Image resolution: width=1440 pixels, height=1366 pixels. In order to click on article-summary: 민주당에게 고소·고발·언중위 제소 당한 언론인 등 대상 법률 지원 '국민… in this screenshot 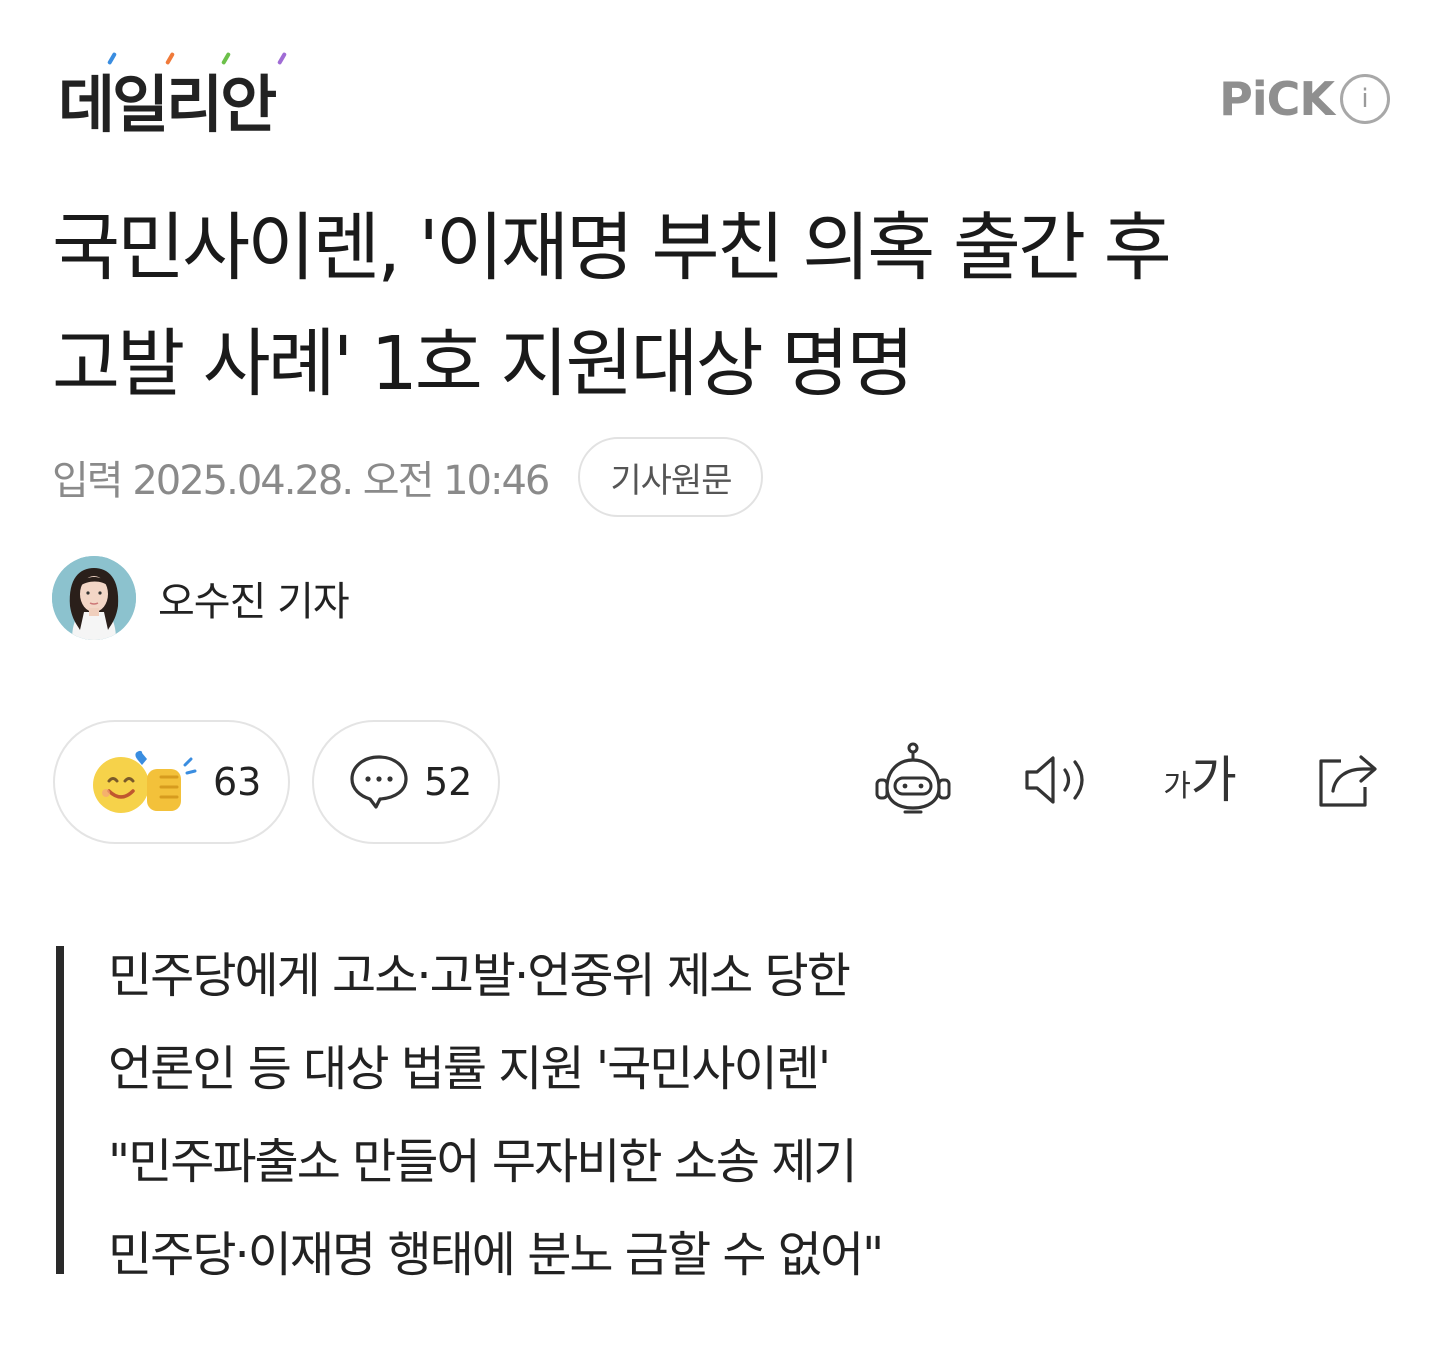, I will do `click(470, 1114)`.